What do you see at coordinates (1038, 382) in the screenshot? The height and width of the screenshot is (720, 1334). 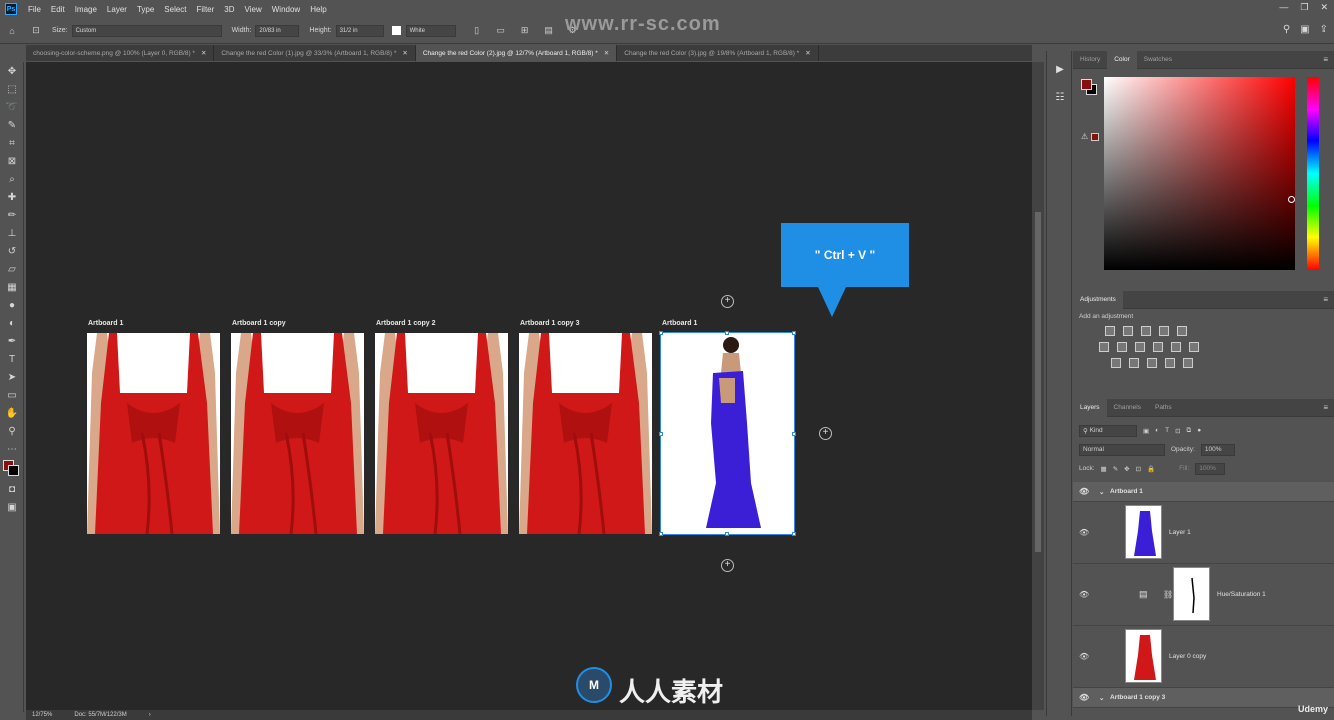 I see `scrollbar-thumb` at bounding box center [1038, 382].